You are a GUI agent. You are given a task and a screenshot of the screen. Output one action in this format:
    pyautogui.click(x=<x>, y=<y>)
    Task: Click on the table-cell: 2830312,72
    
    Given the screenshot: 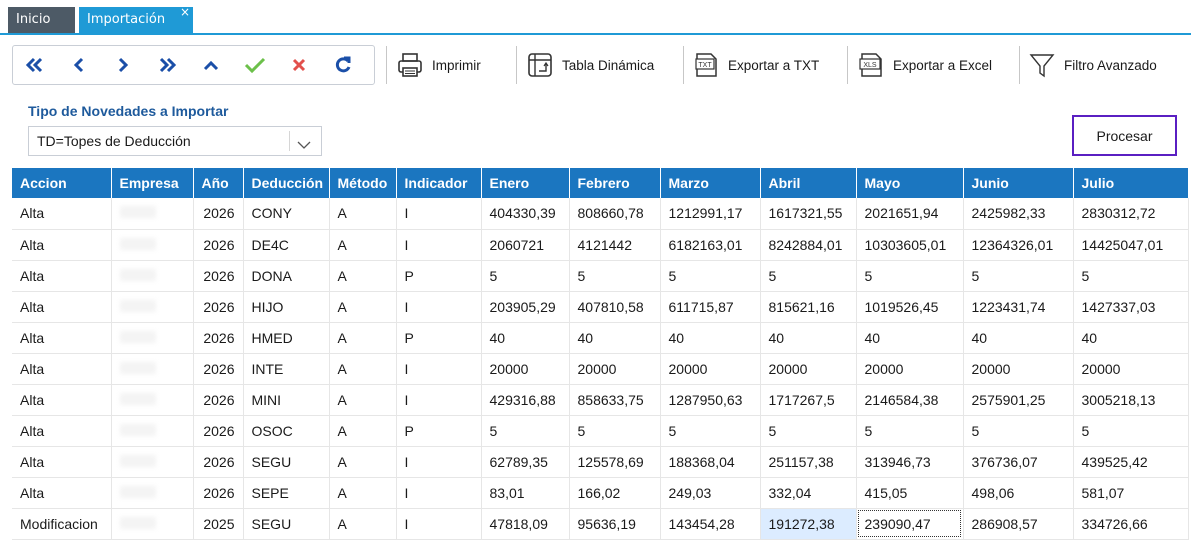 What is the action you would take?
    pyautogui.click(x=1131, y=214)
    